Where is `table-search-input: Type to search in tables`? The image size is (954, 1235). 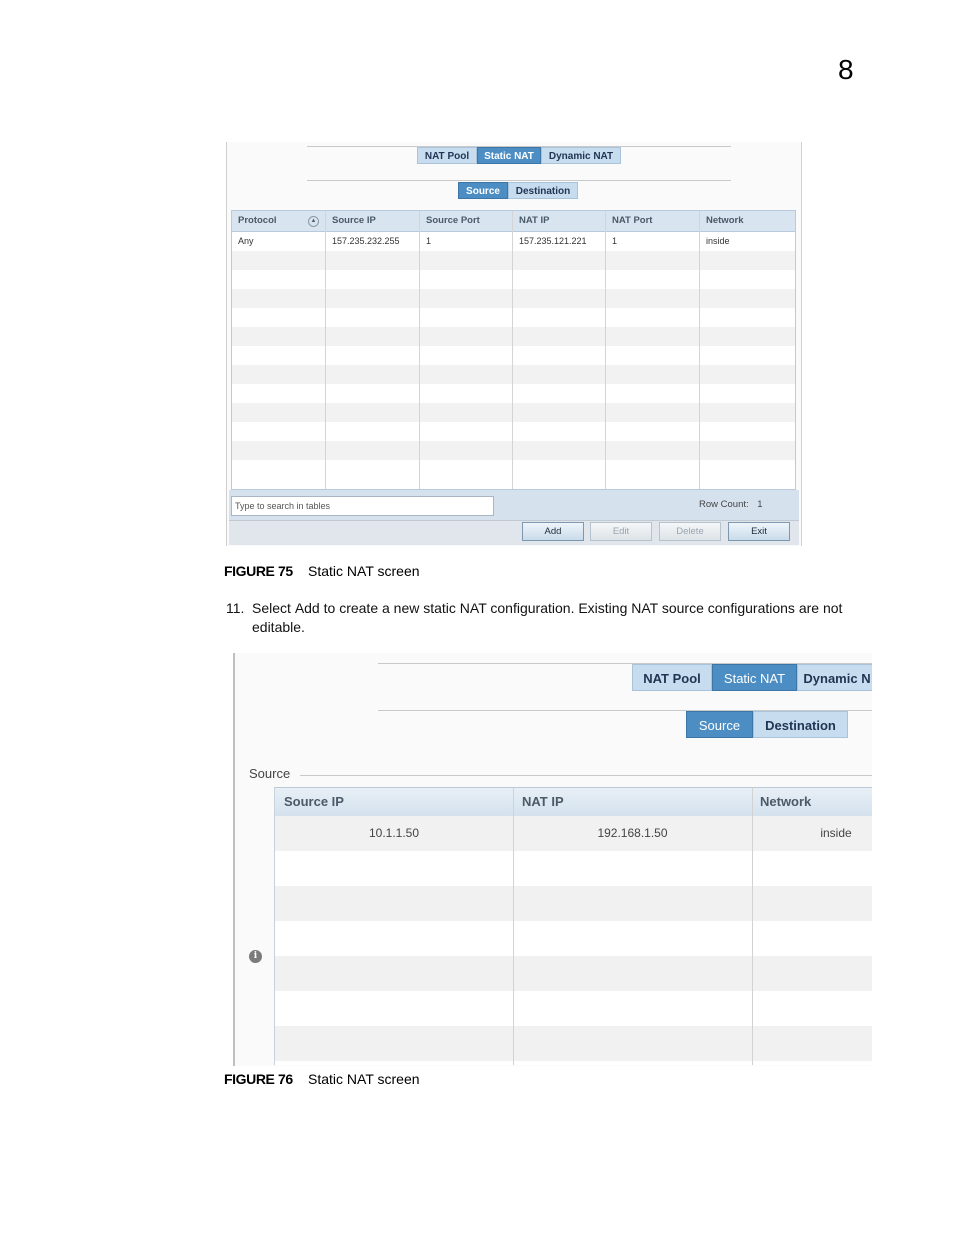 table-search-input: Type to search in tables is located at coordinates (362, 506).